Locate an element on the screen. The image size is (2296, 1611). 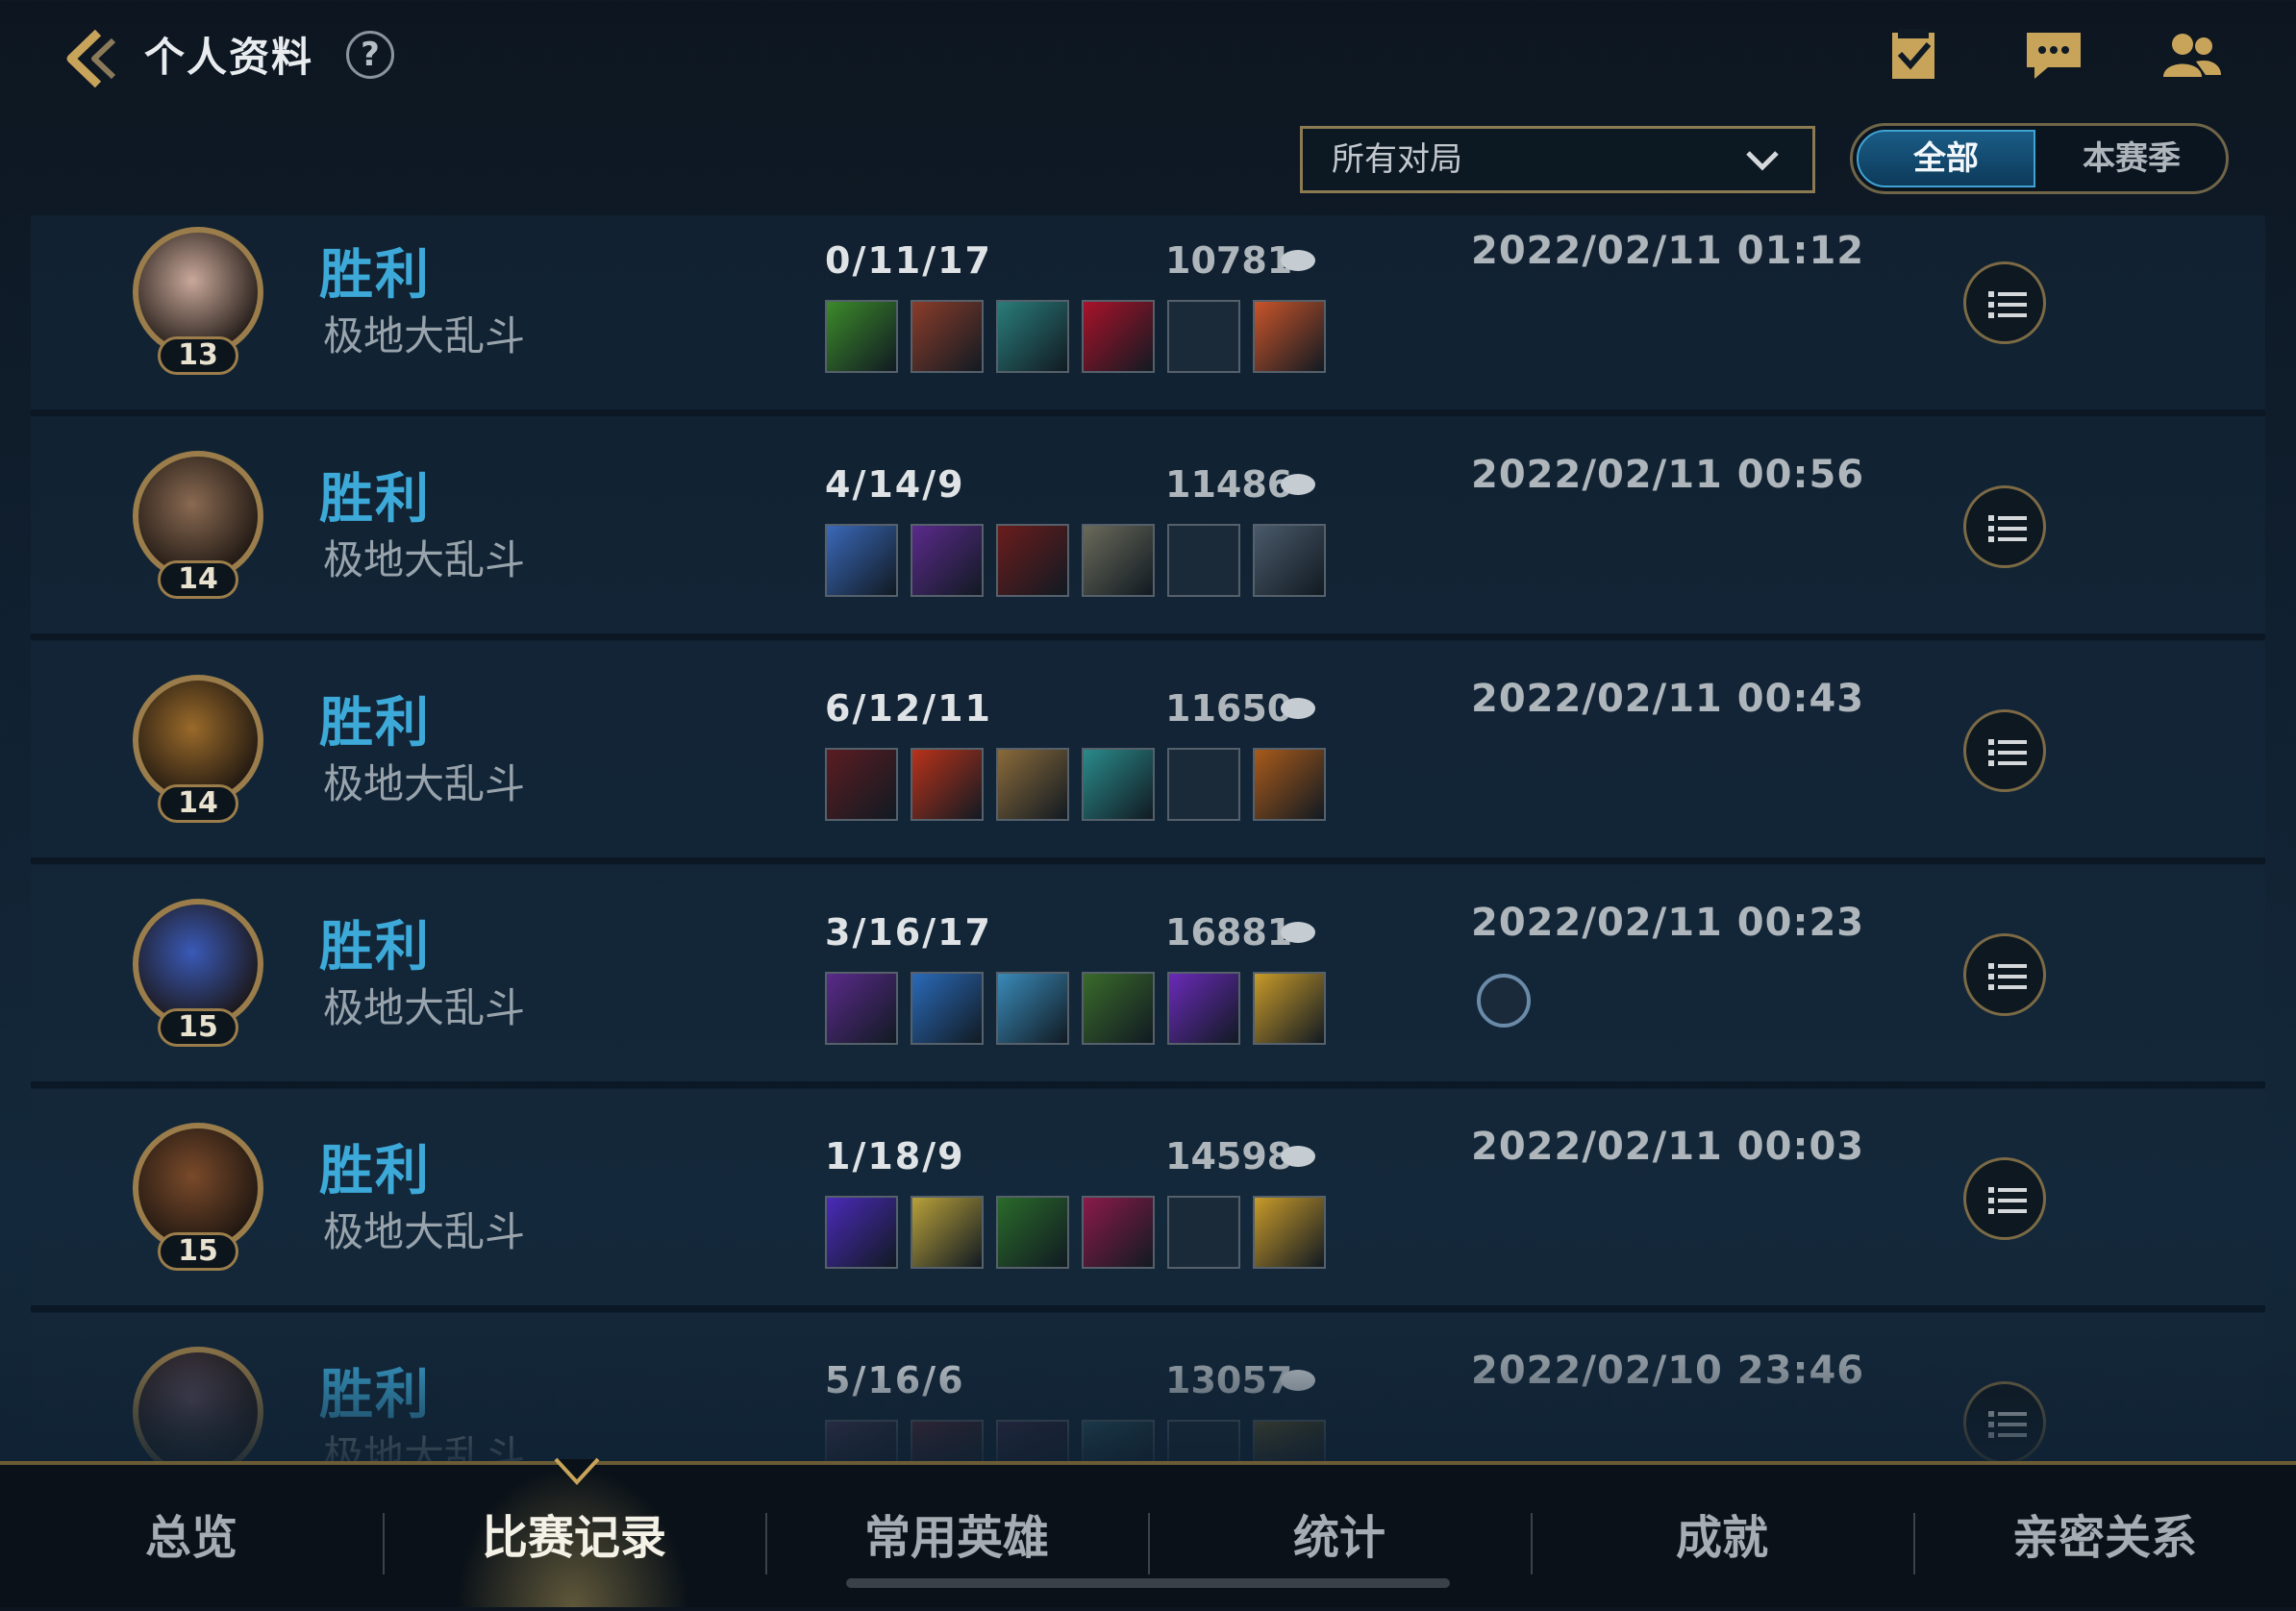
match-row: 14 胜利 极地大乱斗 6/12/11 11650 2022/02/11 00:43 is located at coordinates (1148, 752).